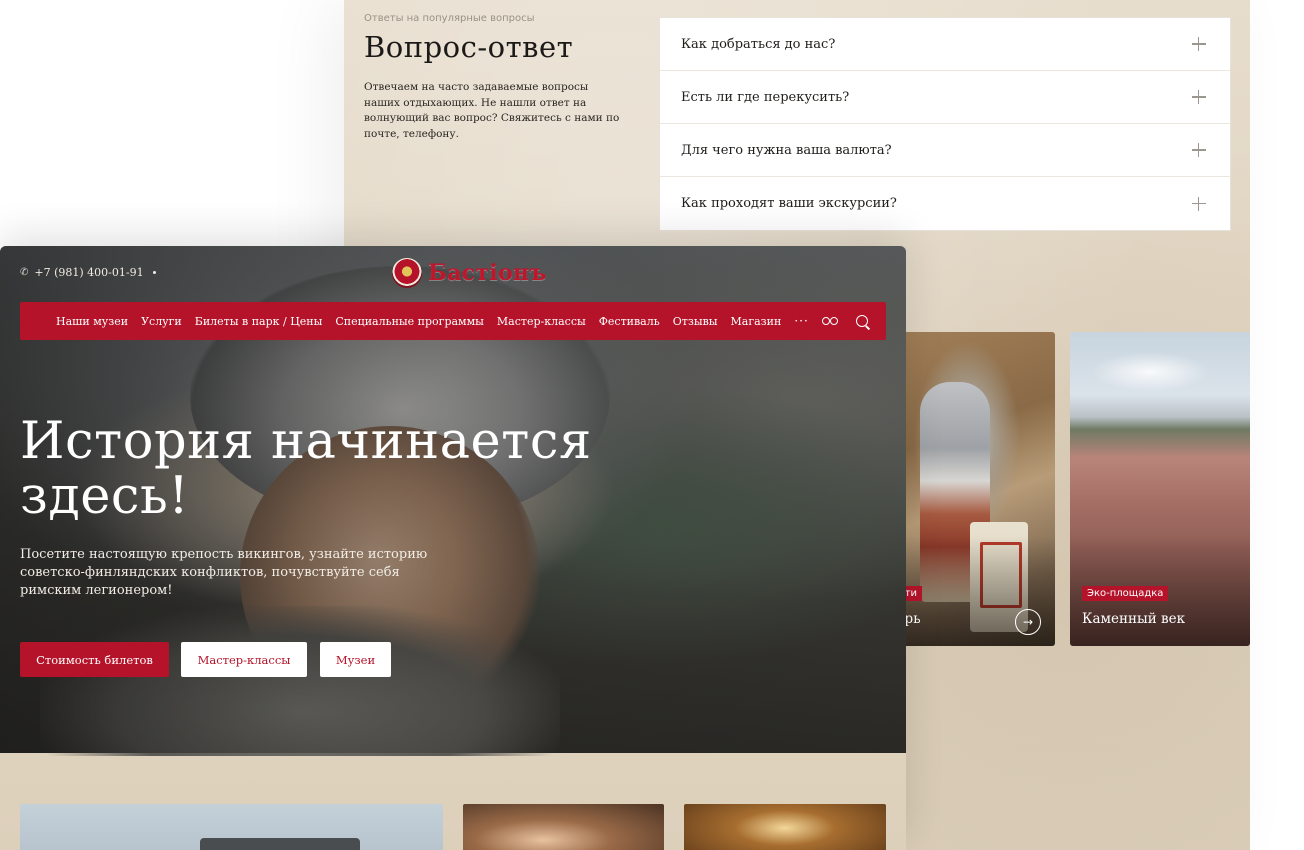 This screenshot has height=850, width=1304. Describe the element at coordinates (24, 272) in the screenshot. I see `phone-icon: ✆` at that location.